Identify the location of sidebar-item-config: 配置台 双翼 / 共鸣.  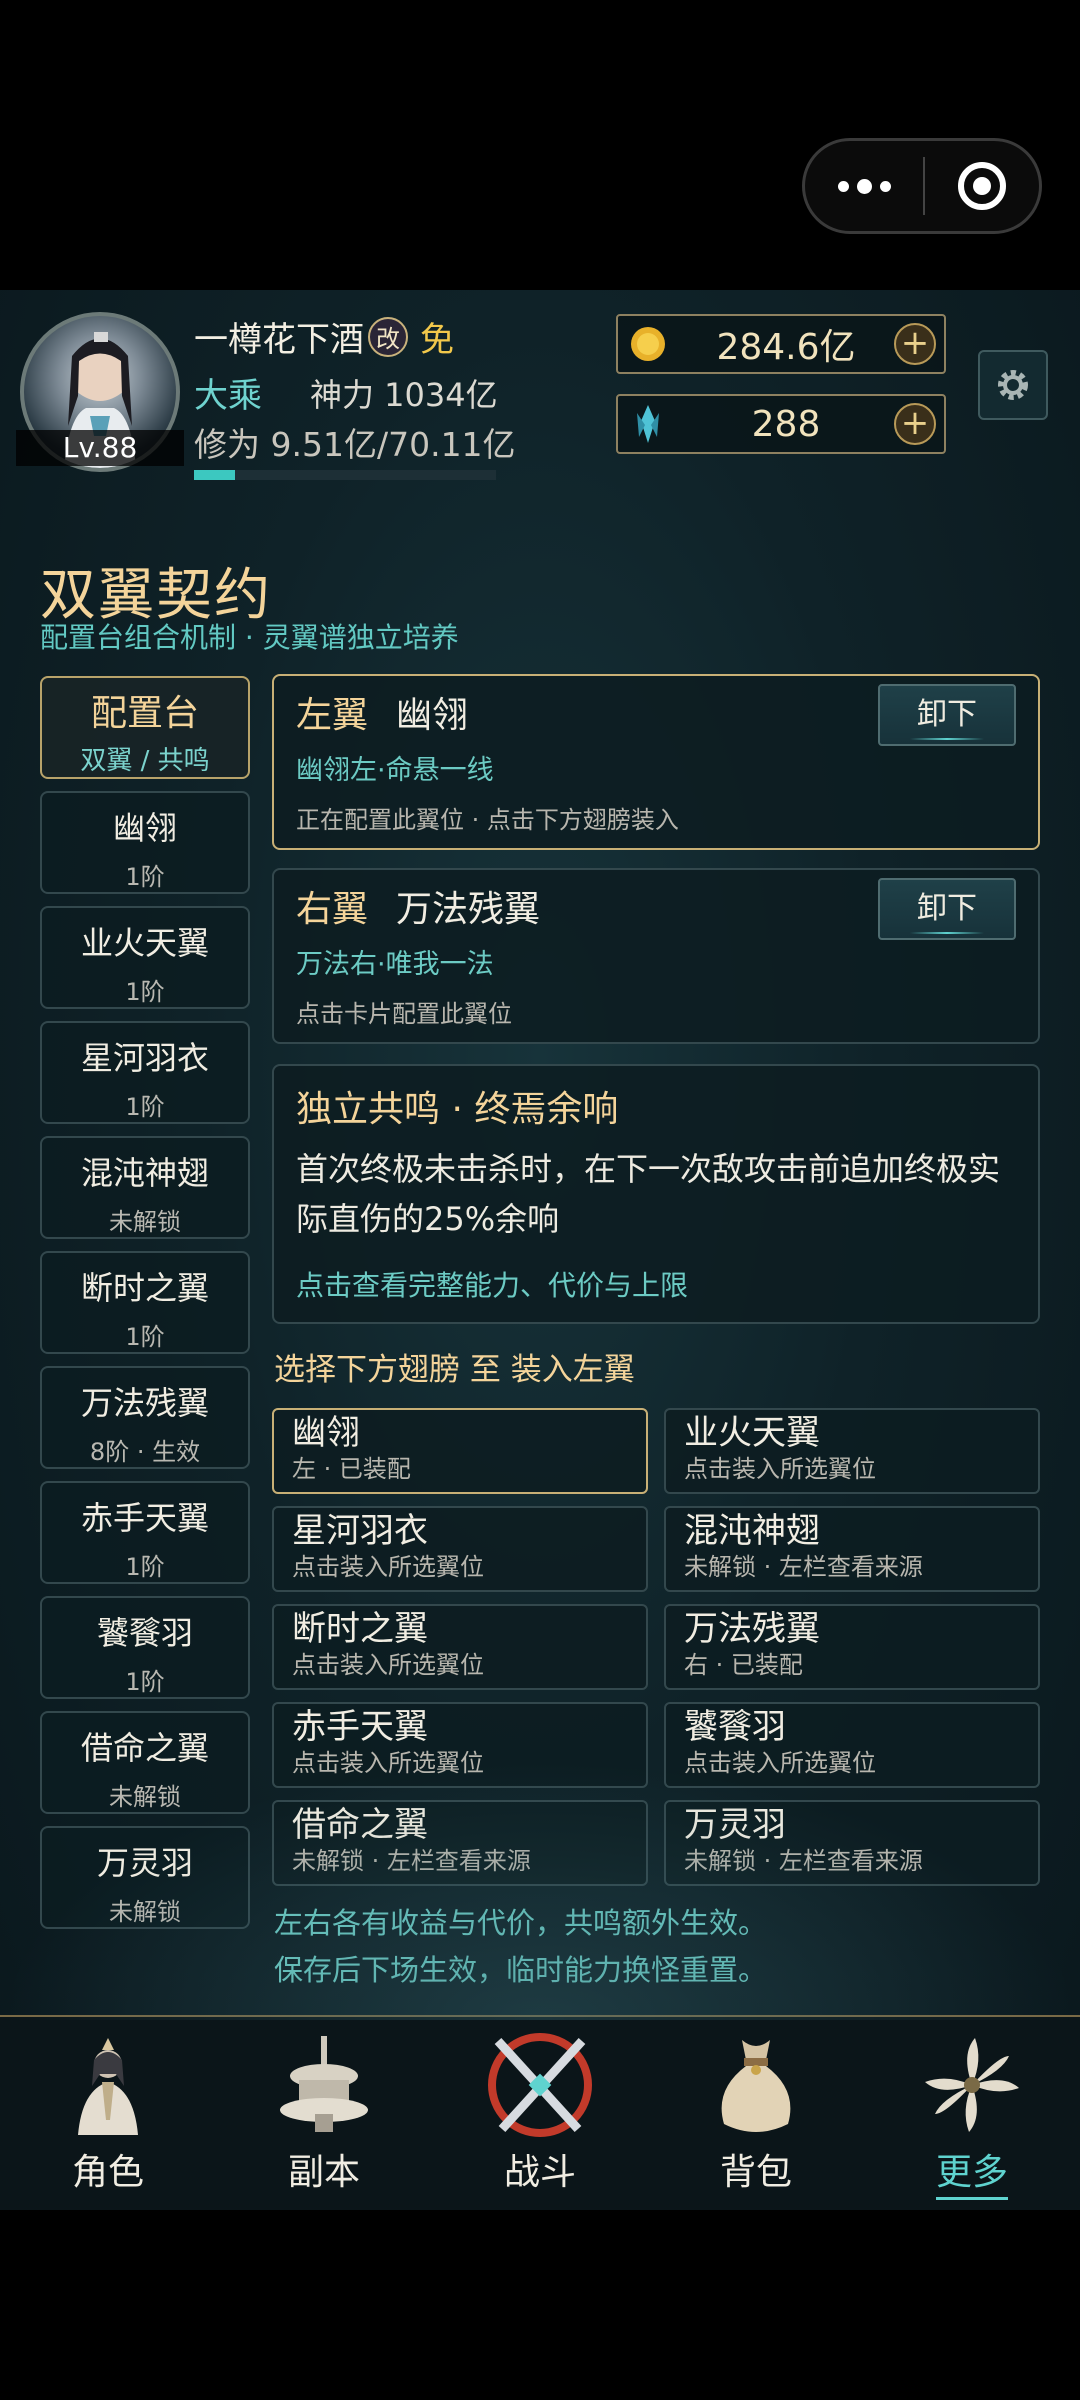
(145, 727).